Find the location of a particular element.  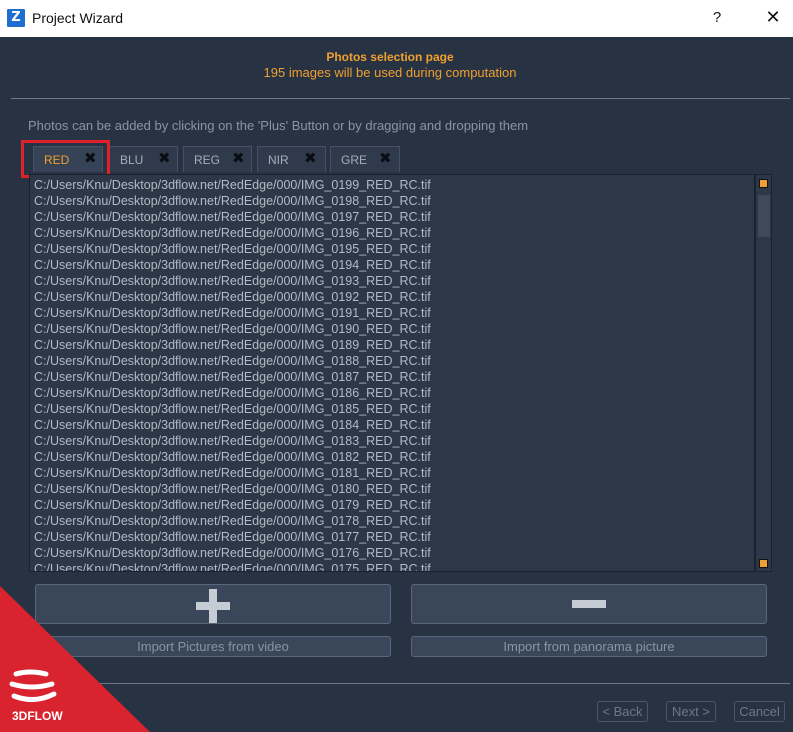

plus-icon is located at coordinates (213, 606).